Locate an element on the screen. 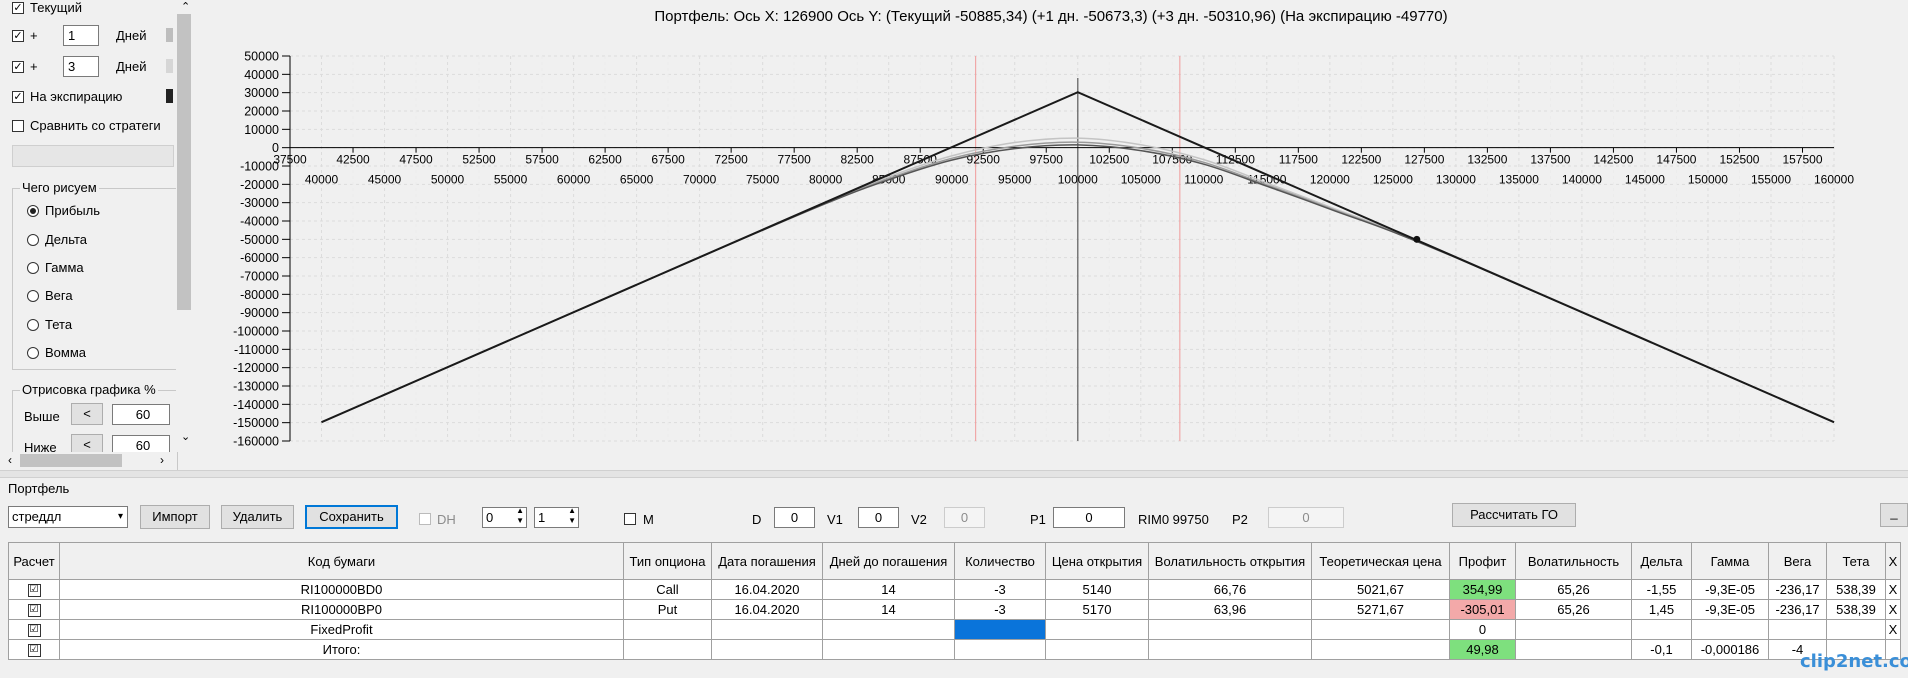 This screenshot has width=1908, height=678. col-header: X is located at coordinates (1893, 561).